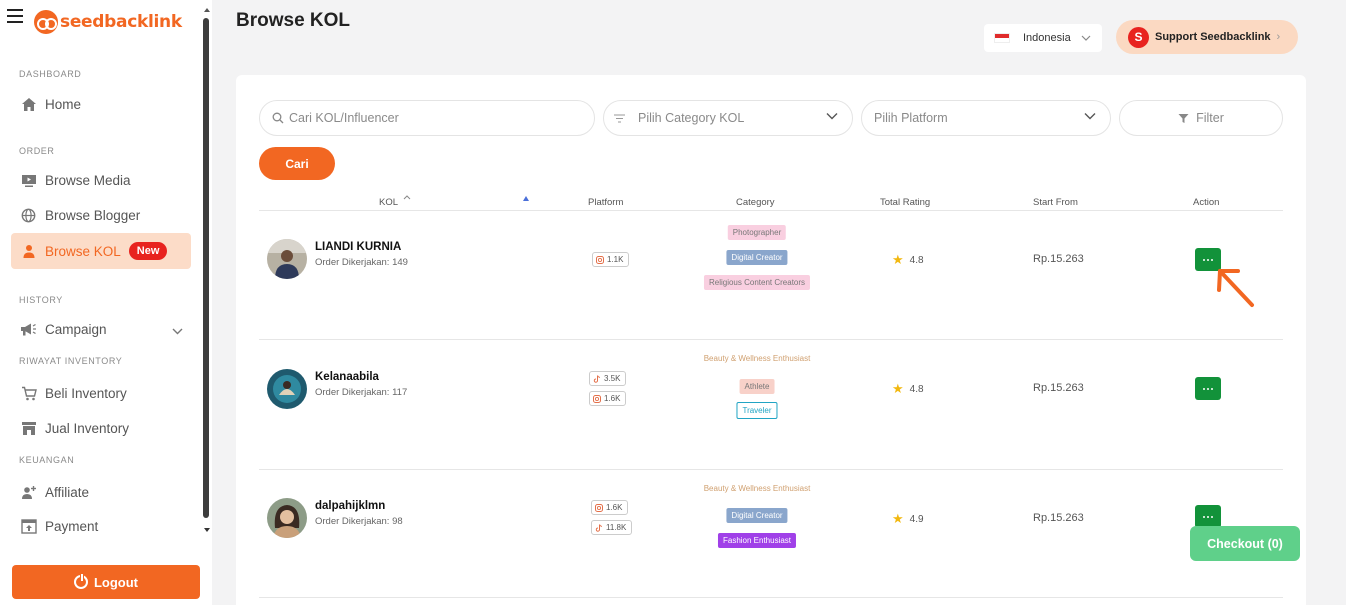  Describe the element at coordinates (1047, 38) in the screenshot. I see `language-label: Indonesia` at that location.